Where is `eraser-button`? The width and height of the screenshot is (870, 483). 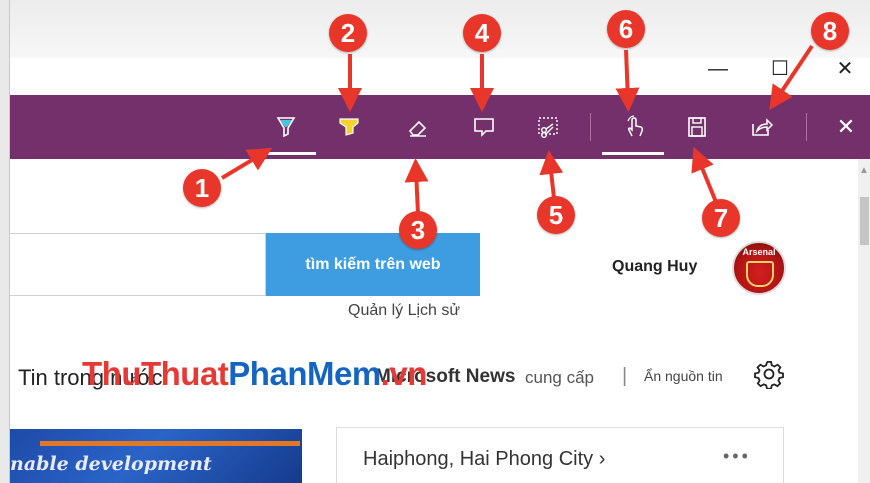 eraser-button is located at coordinates (418, 127).